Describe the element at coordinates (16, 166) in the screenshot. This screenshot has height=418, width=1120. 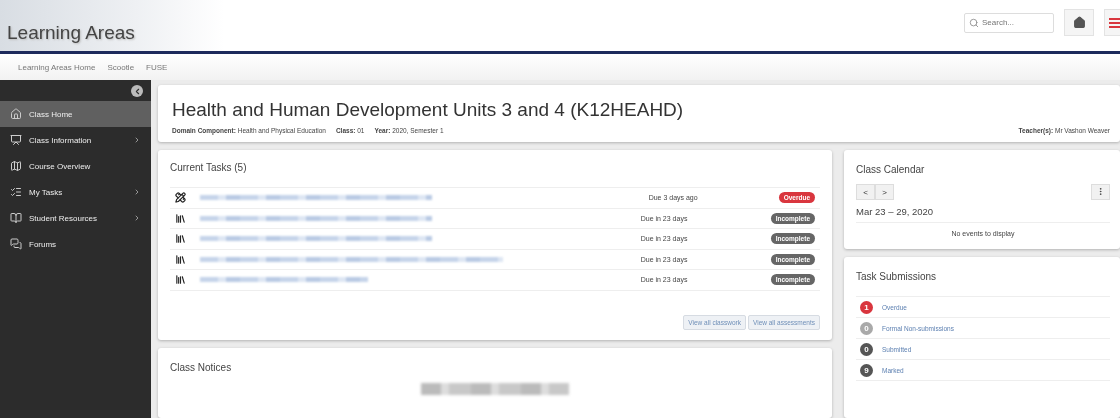
I see `map-icon` at that location.